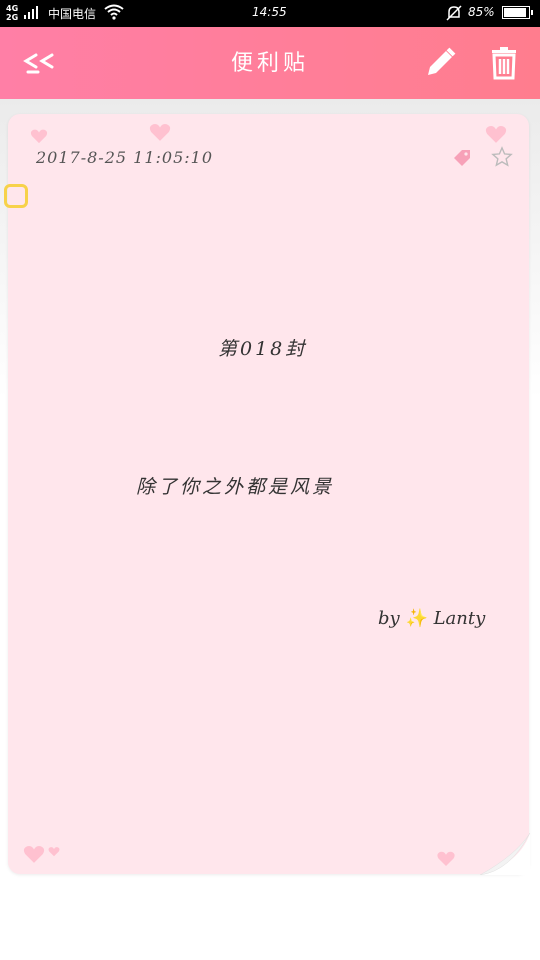  I want to click on carrier-name: 中国电信, so click(72, 14).